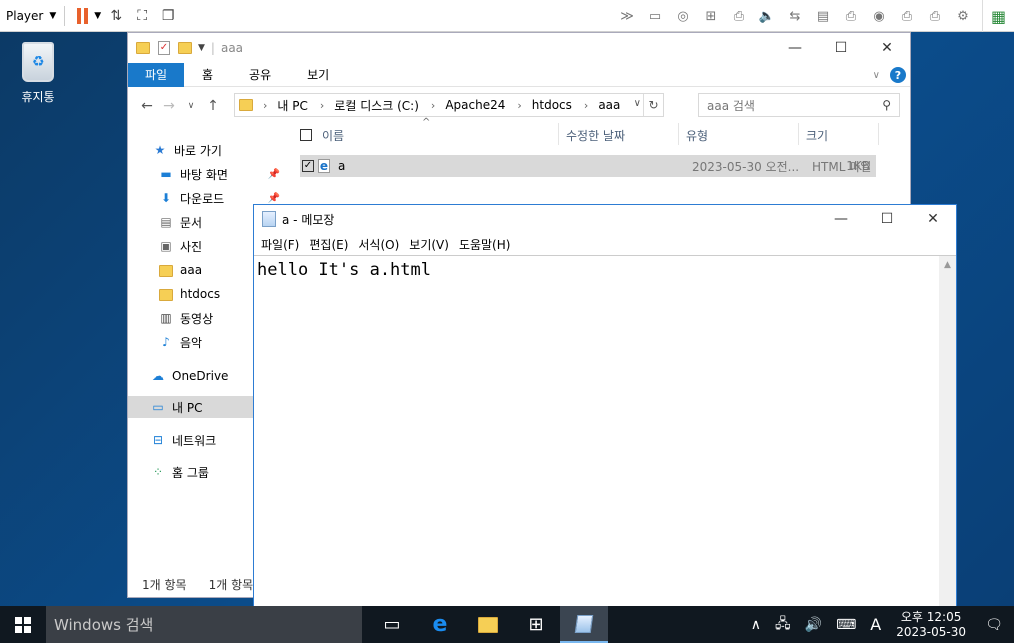  What do you see at coordinates (328, 244) in the screenshot?
I see `menu-edit: 편집(E)` at bounding box center [328, 244].